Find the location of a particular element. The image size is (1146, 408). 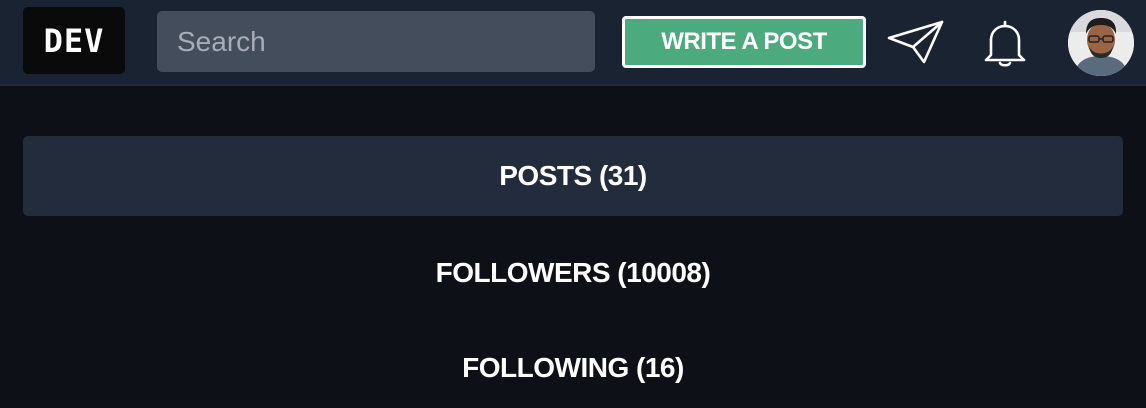

paper-plane-icon is located at coordinates (915, 42).